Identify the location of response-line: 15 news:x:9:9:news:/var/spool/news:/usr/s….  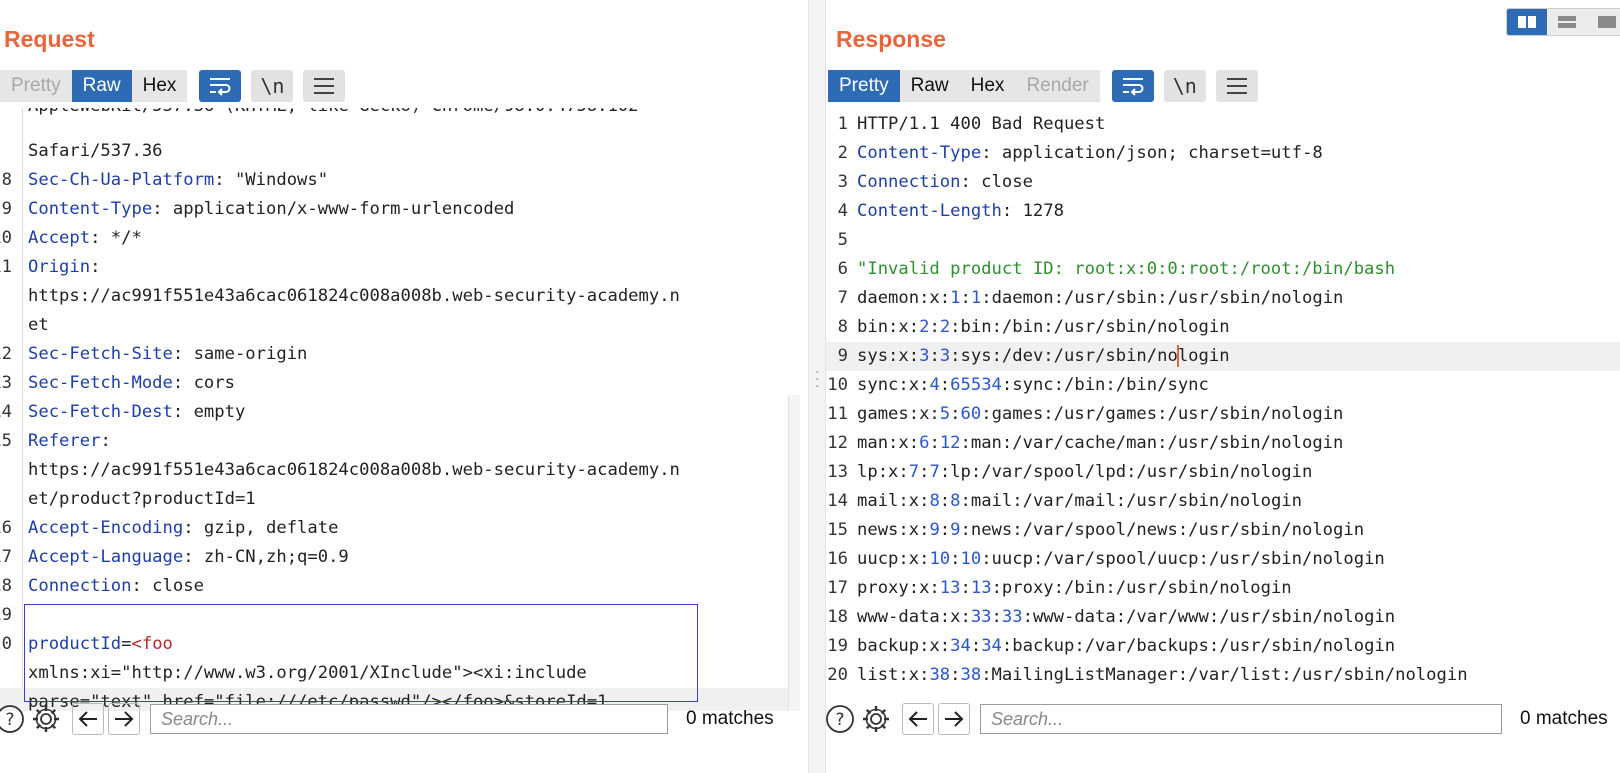
(1223, 530).